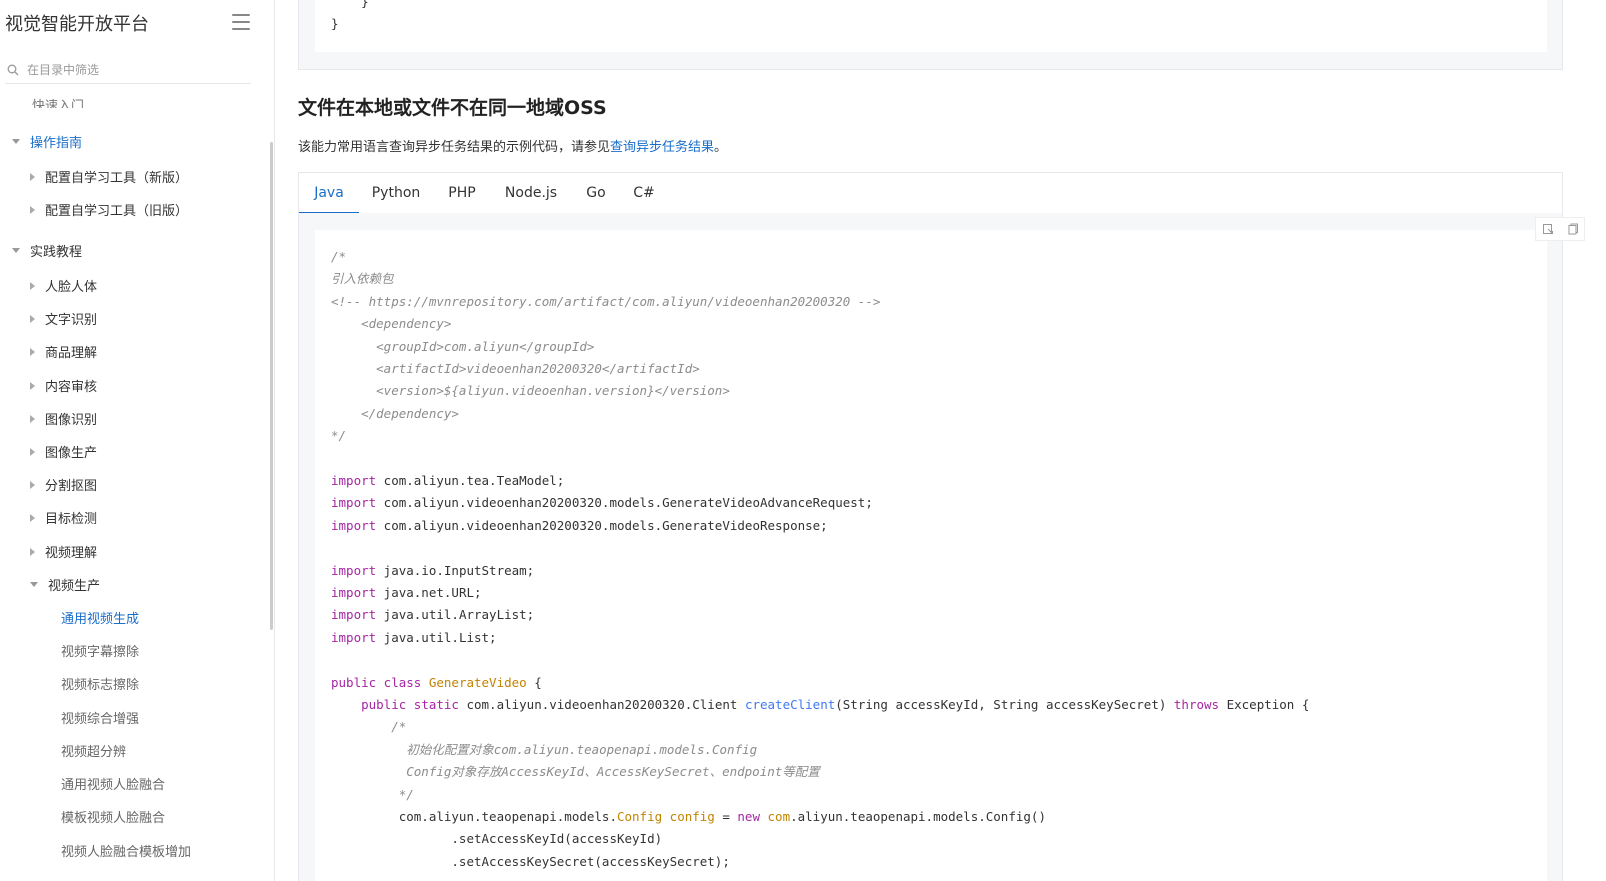  I want to click on sidebar-item-clipped: 快速入门, so click(58, 98).